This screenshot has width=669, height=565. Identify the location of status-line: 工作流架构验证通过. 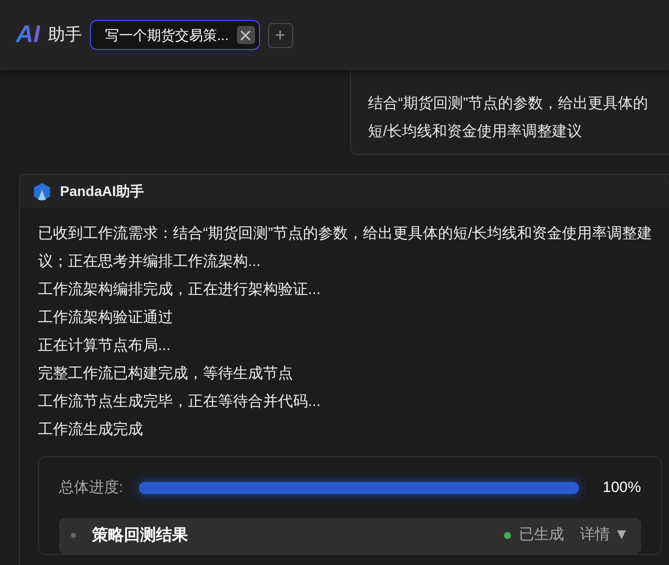
(106, 318).